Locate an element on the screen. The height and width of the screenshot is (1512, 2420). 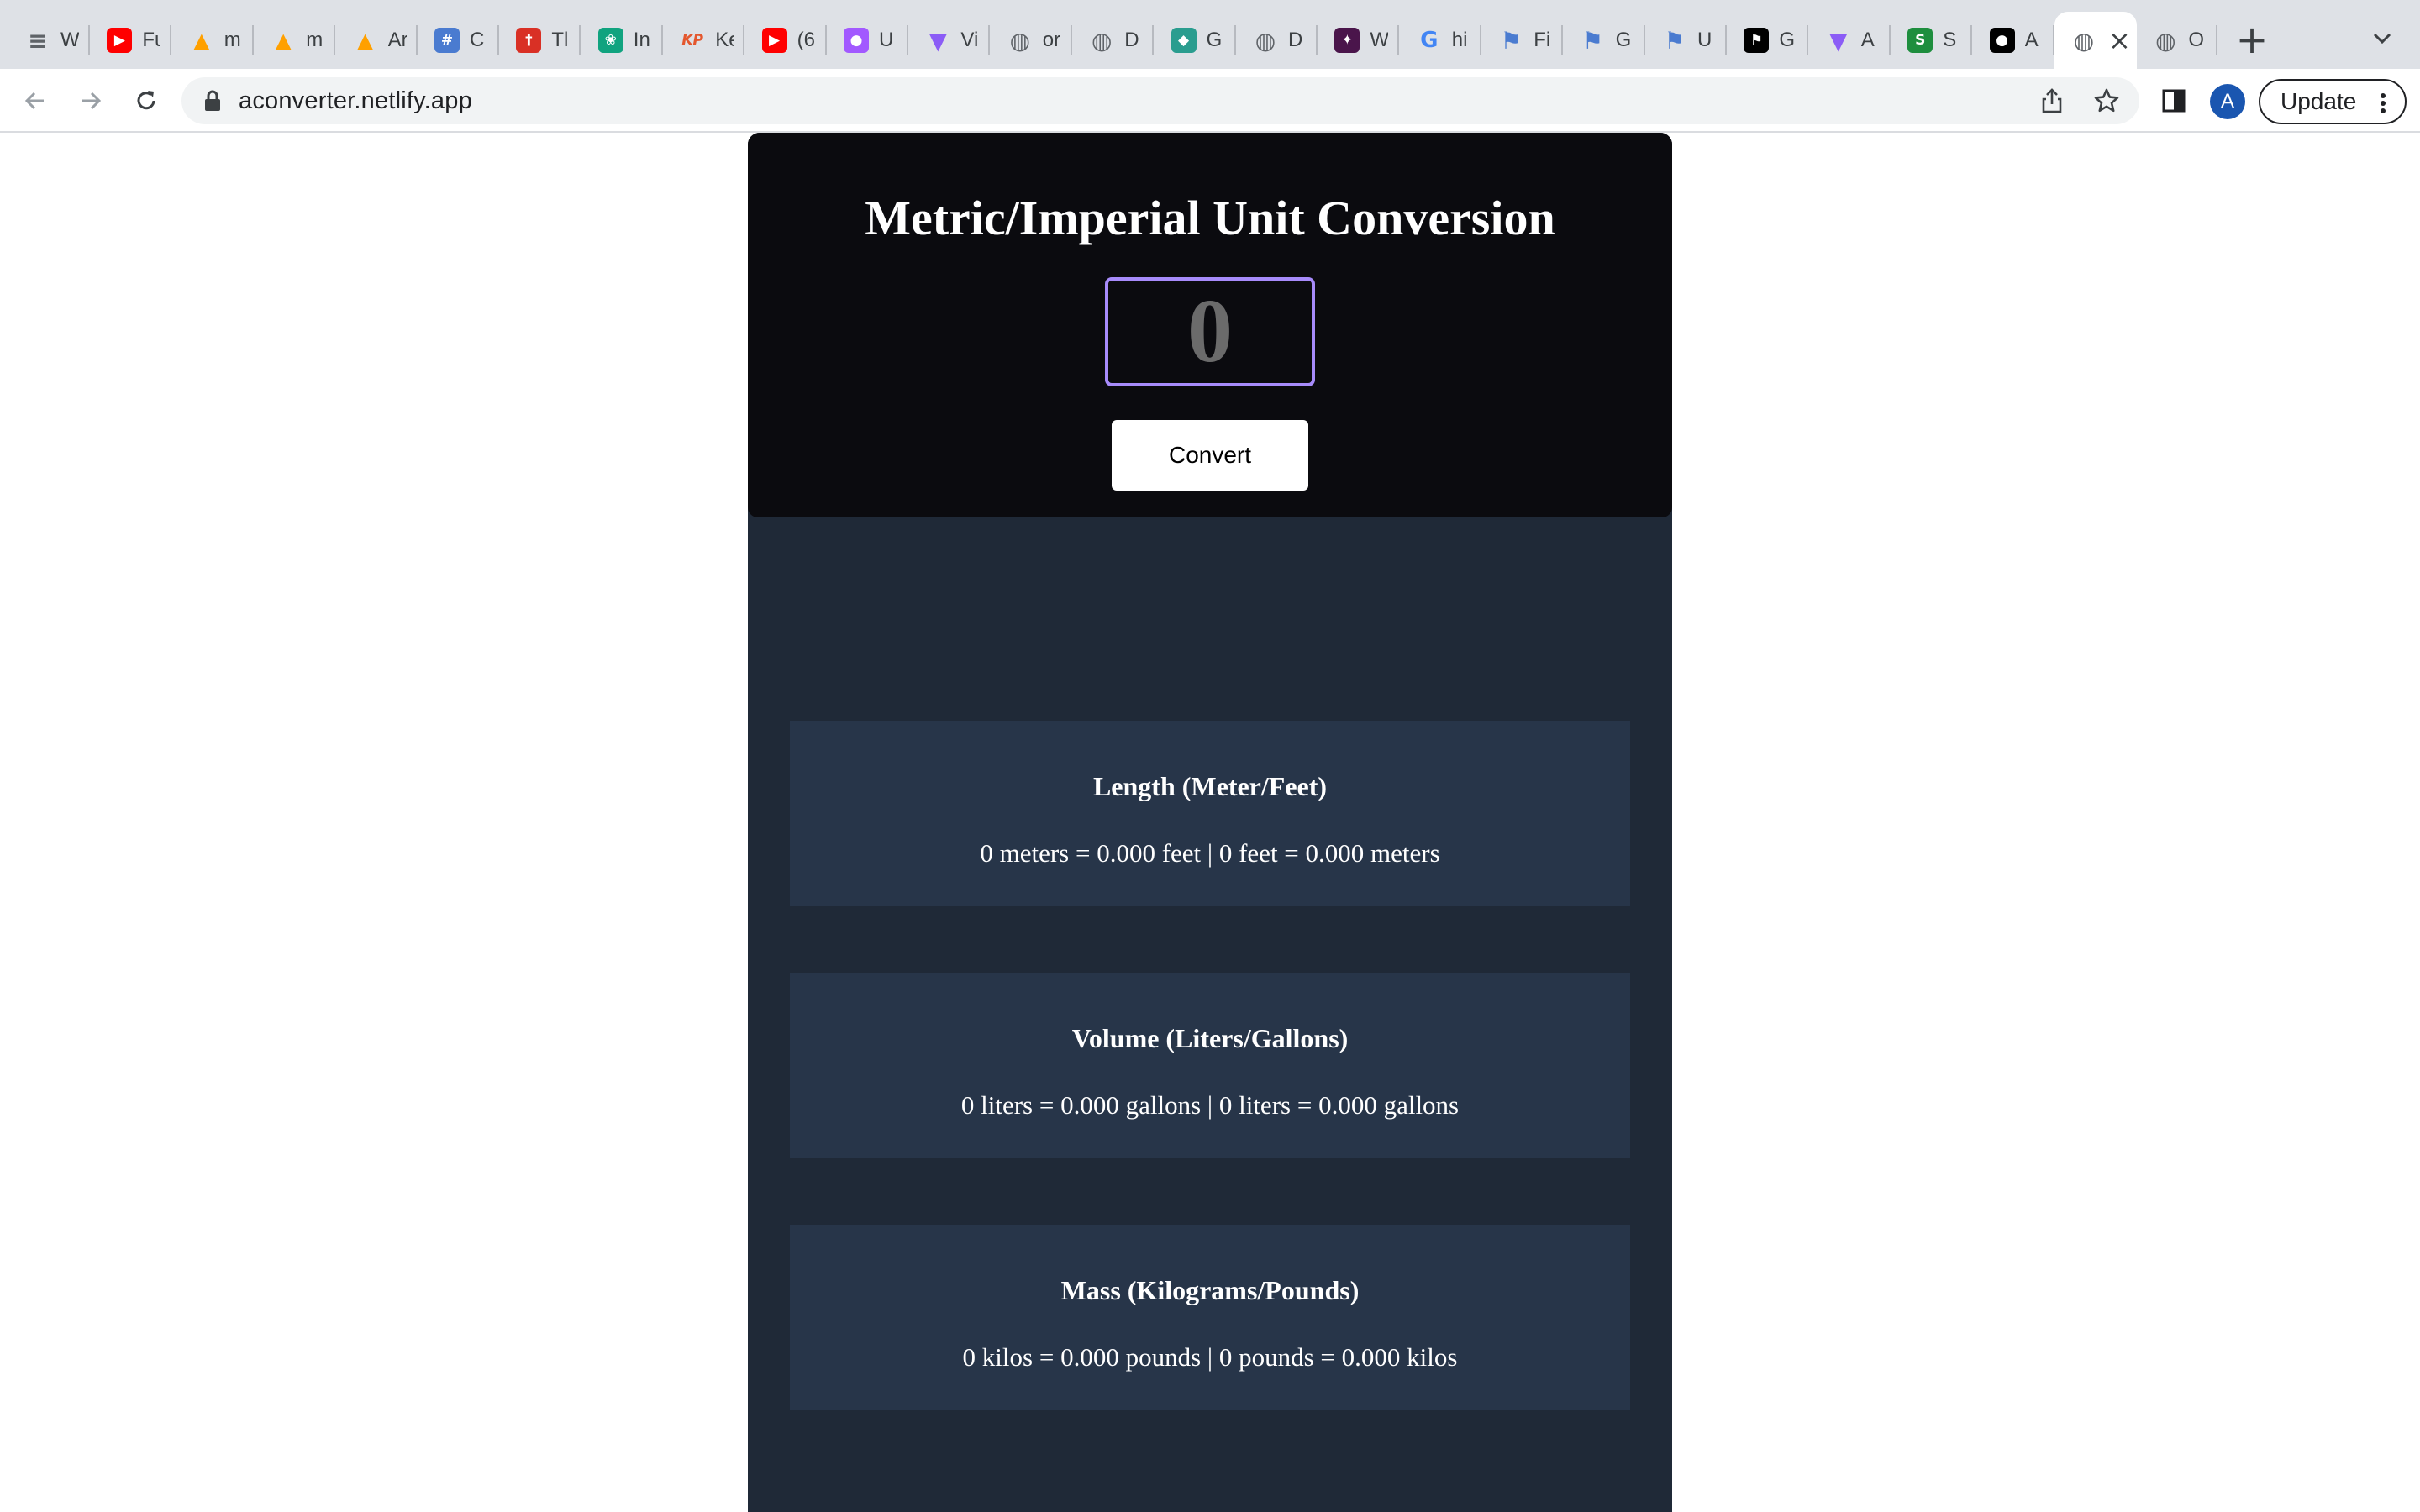
tab-title: Fi is located at coordinates (1542, 40).